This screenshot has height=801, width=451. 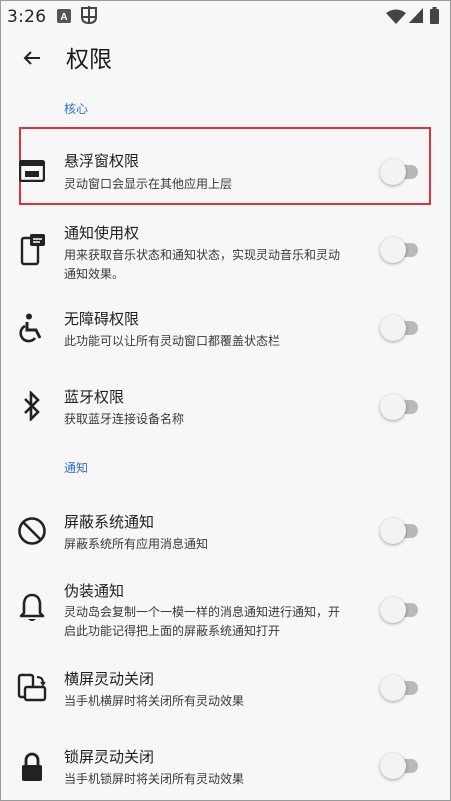 I want to click on item-subtitle: 此功能可以让所有灵动窗口都覆盖状态栏, so click(x=172, y=341).